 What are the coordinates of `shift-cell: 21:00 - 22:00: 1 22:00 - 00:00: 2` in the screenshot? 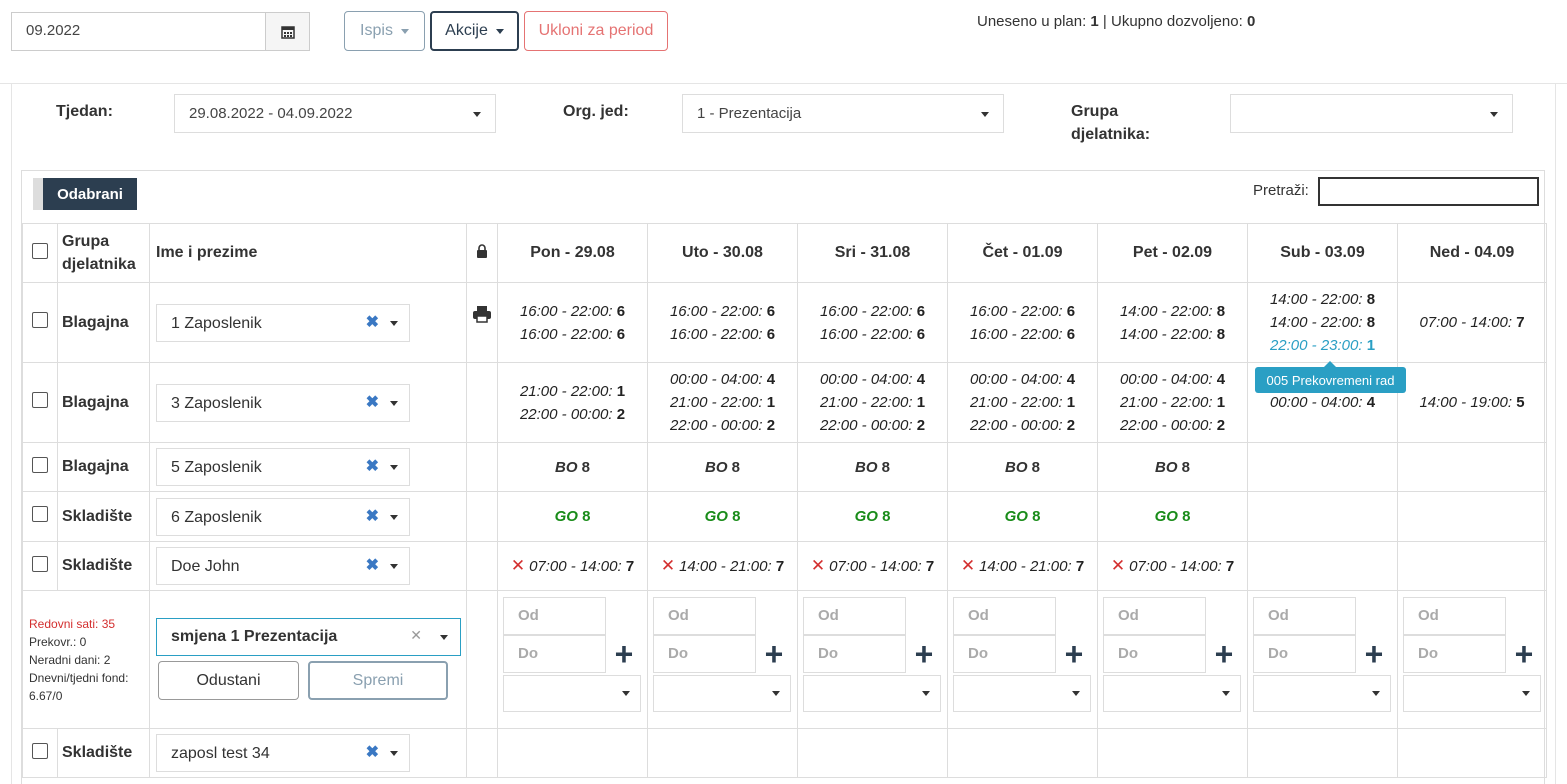 It's located at (572, 402).